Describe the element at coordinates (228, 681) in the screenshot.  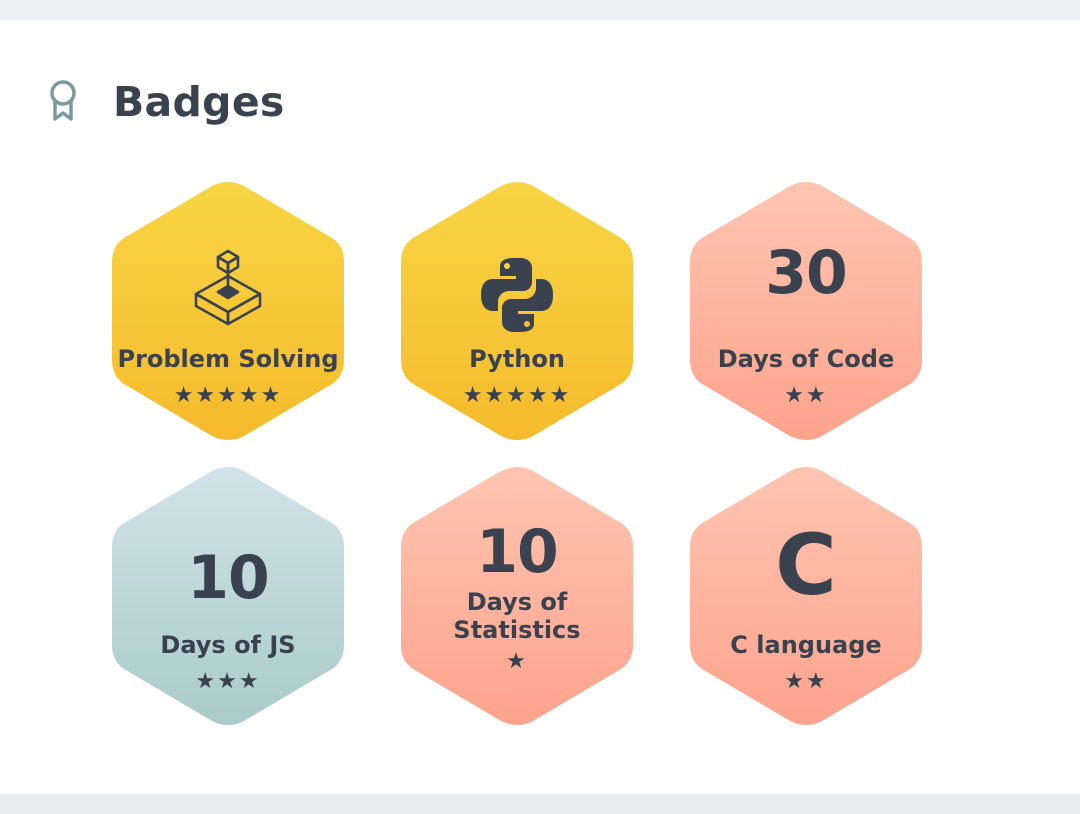
I see `star-rating: ★★★` at that location.